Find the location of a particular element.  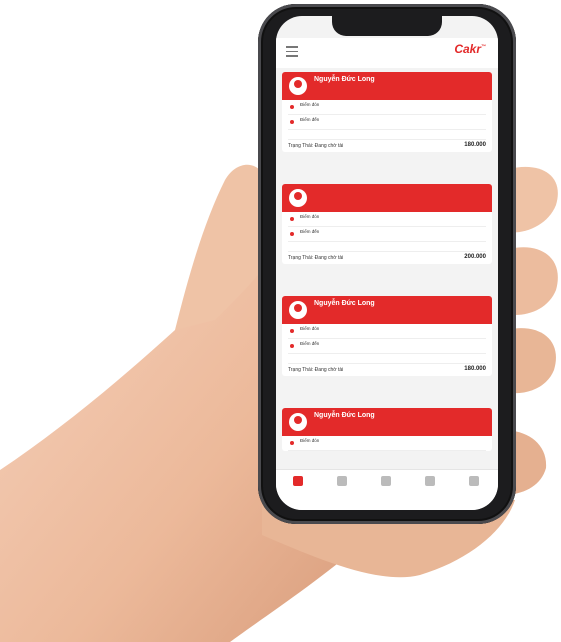

app-logo: Cakr™ is located at coordinates (470, 49).